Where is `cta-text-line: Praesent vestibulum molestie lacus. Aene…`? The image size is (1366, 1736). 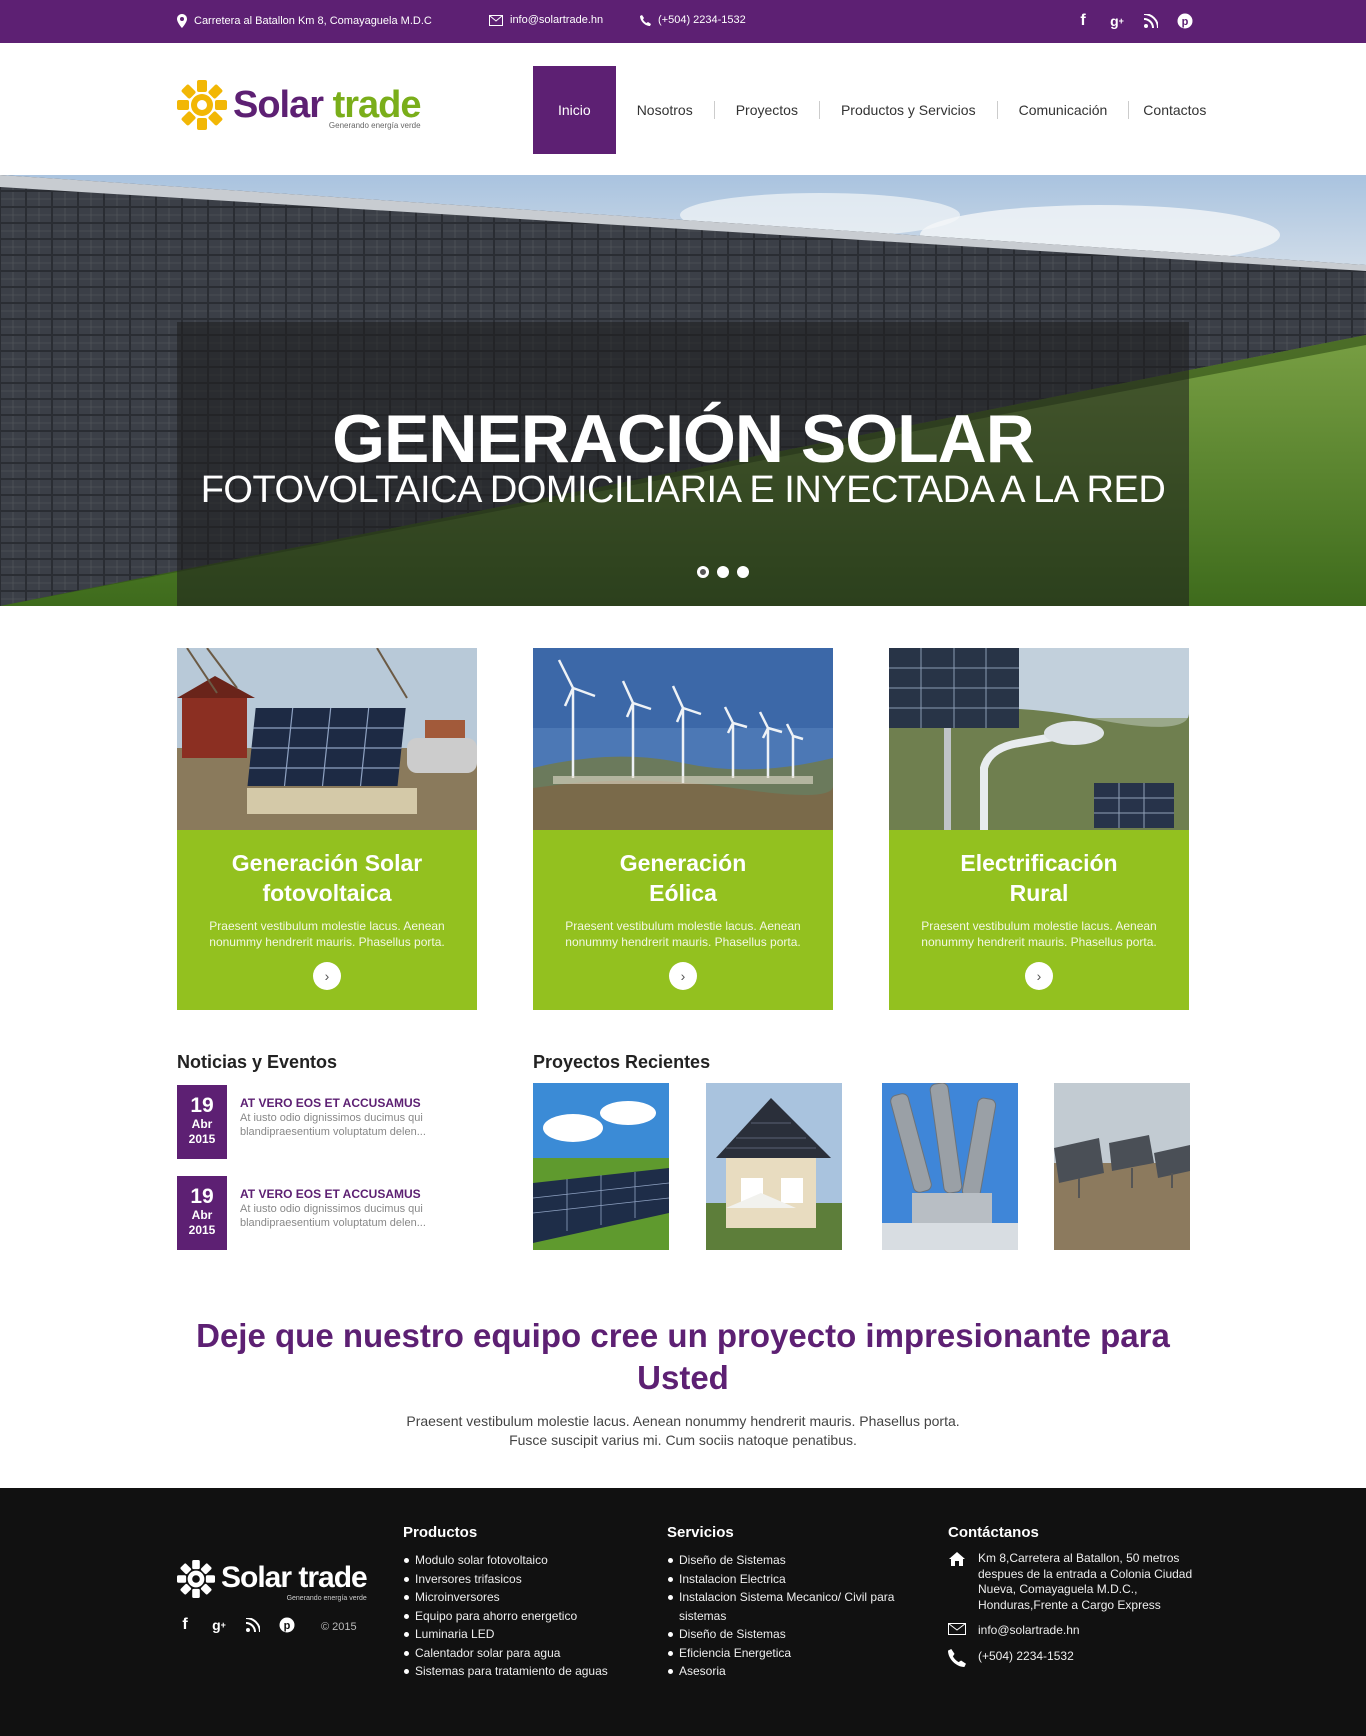 cta-text-line: Praesent vestibulum molestie lacus. Aene… is located at coordinates (683, 1421).